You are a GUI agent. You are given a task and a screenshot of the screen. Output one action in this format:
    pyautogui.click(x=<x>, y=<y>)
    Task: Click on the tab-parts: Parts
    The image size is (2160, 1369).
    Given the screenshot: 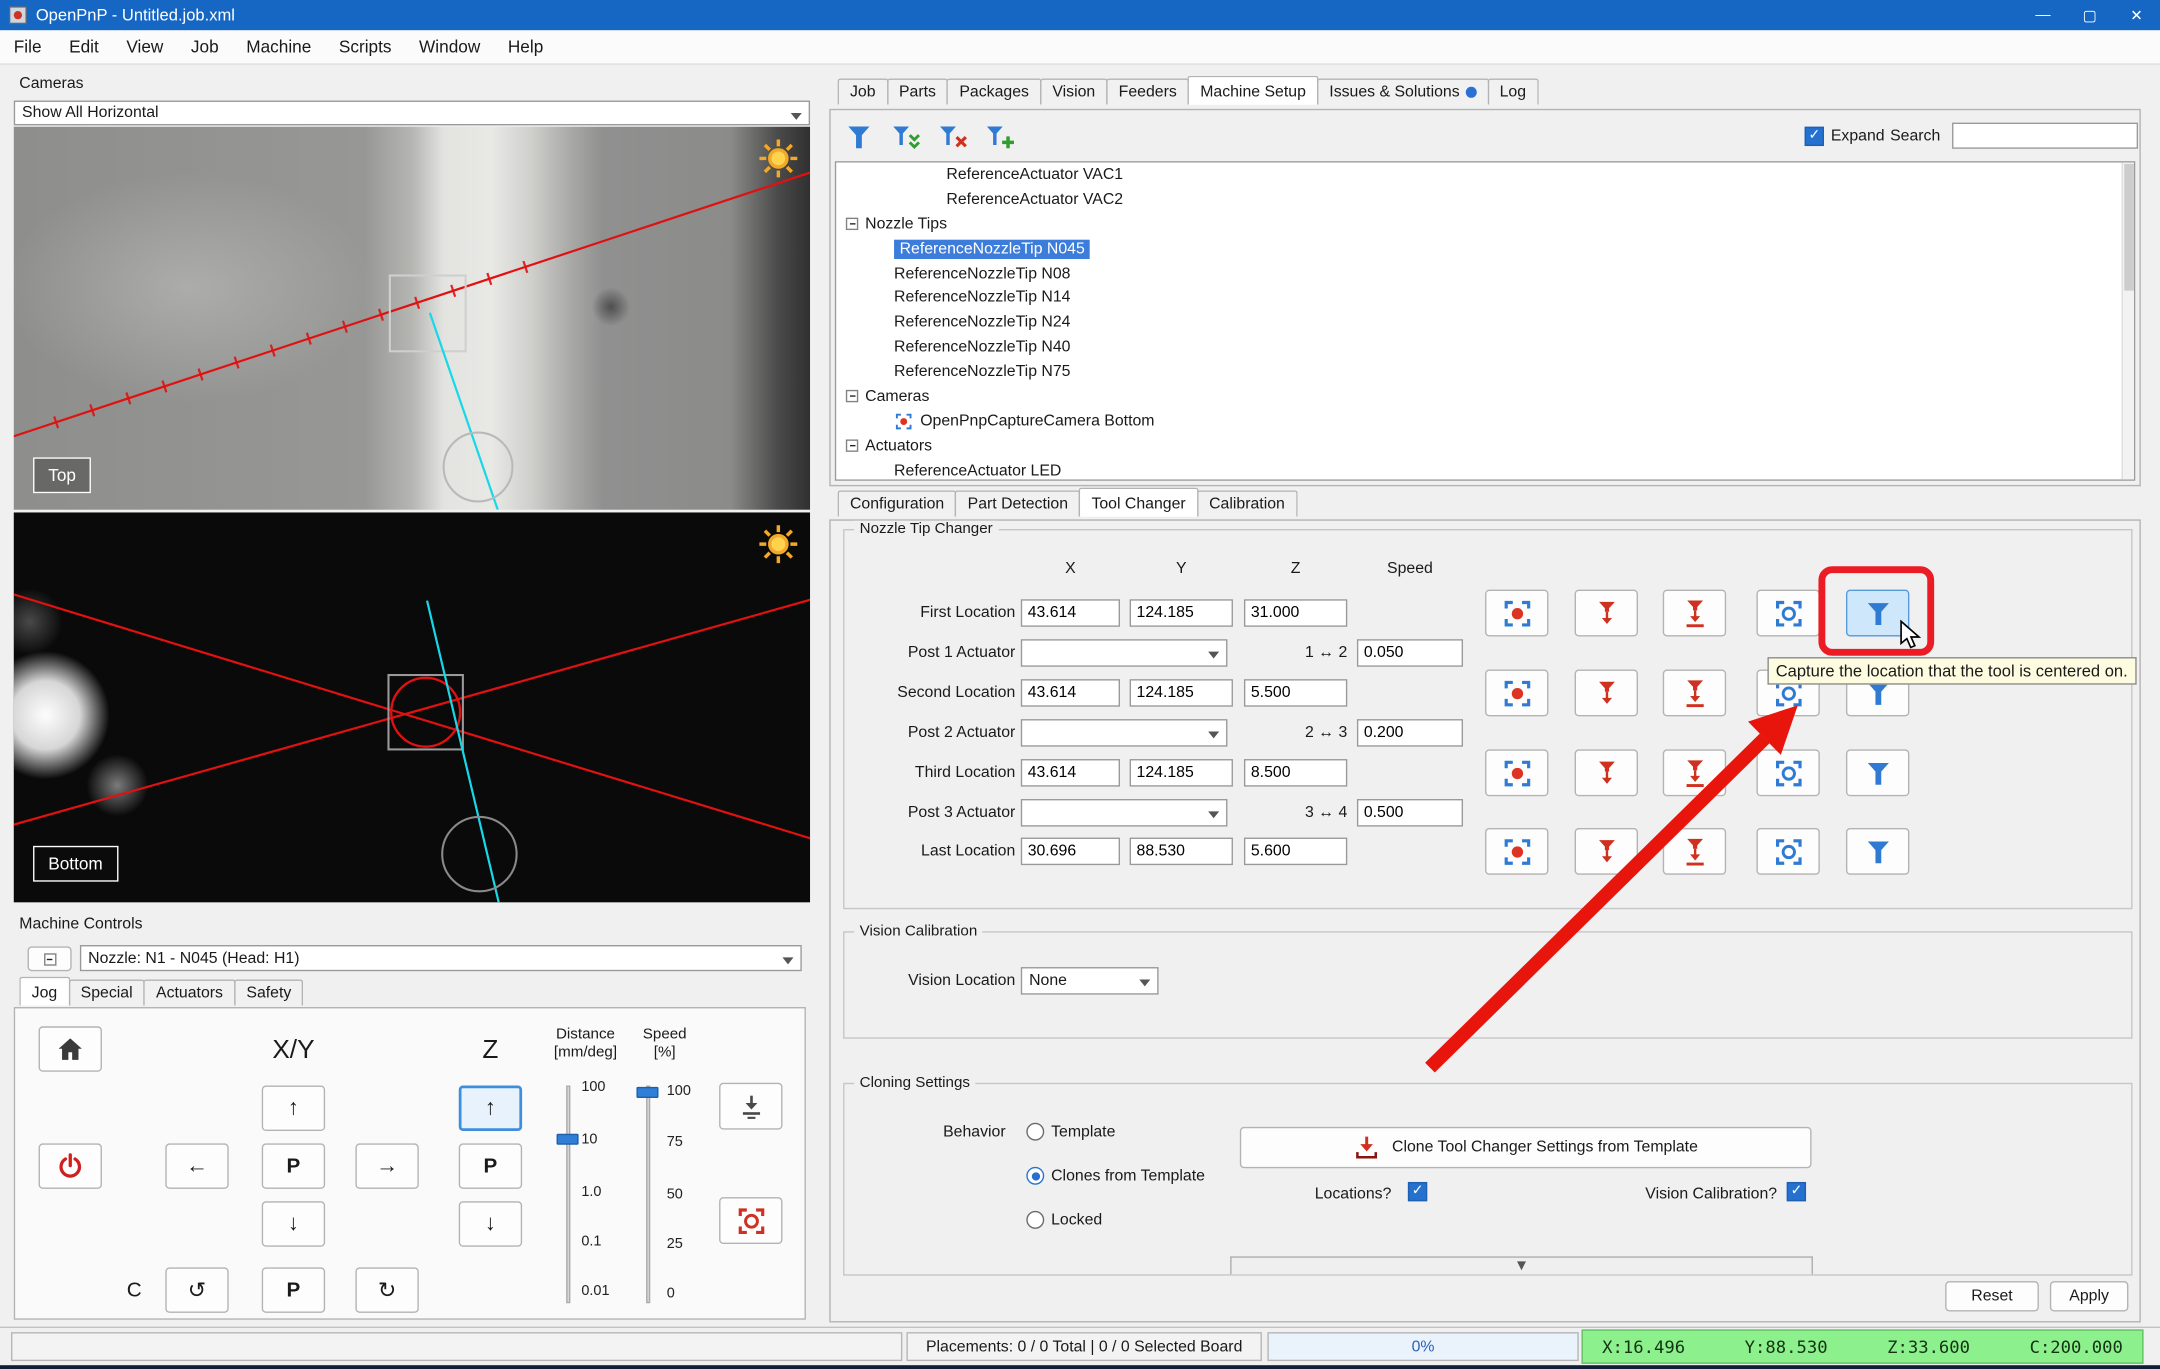 What is the action you would take?
    pyautogui.click(x=917, y=91)
    